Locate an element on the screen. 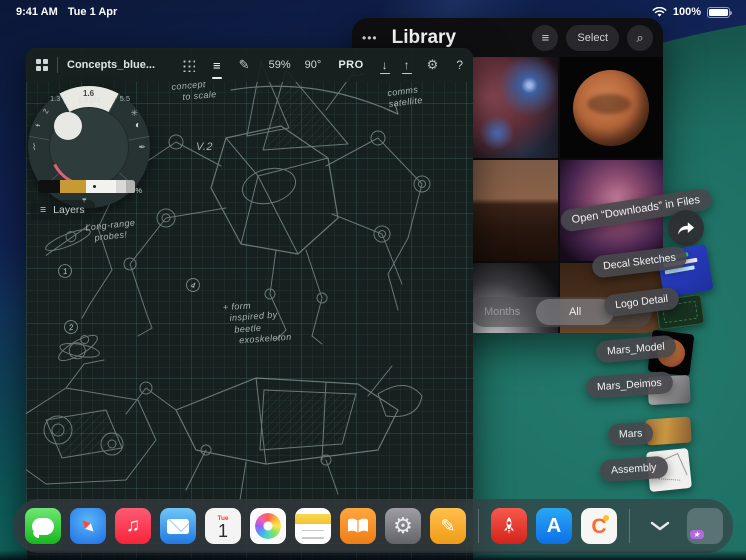 This screenshot has width=746, height=560. annotation-mark-3: 4 is located at coordinates (193, 285).